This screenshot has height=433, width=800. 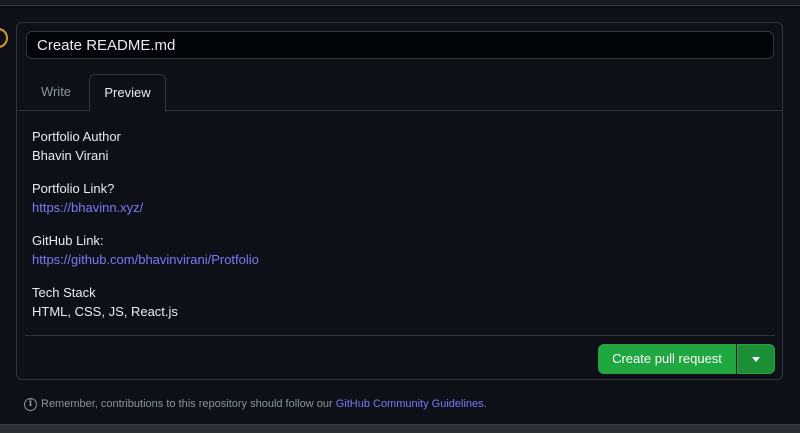 What do you see at coordinates (400, 335) in the screenshot?
I see `divider` at bounding box center [400, 335].